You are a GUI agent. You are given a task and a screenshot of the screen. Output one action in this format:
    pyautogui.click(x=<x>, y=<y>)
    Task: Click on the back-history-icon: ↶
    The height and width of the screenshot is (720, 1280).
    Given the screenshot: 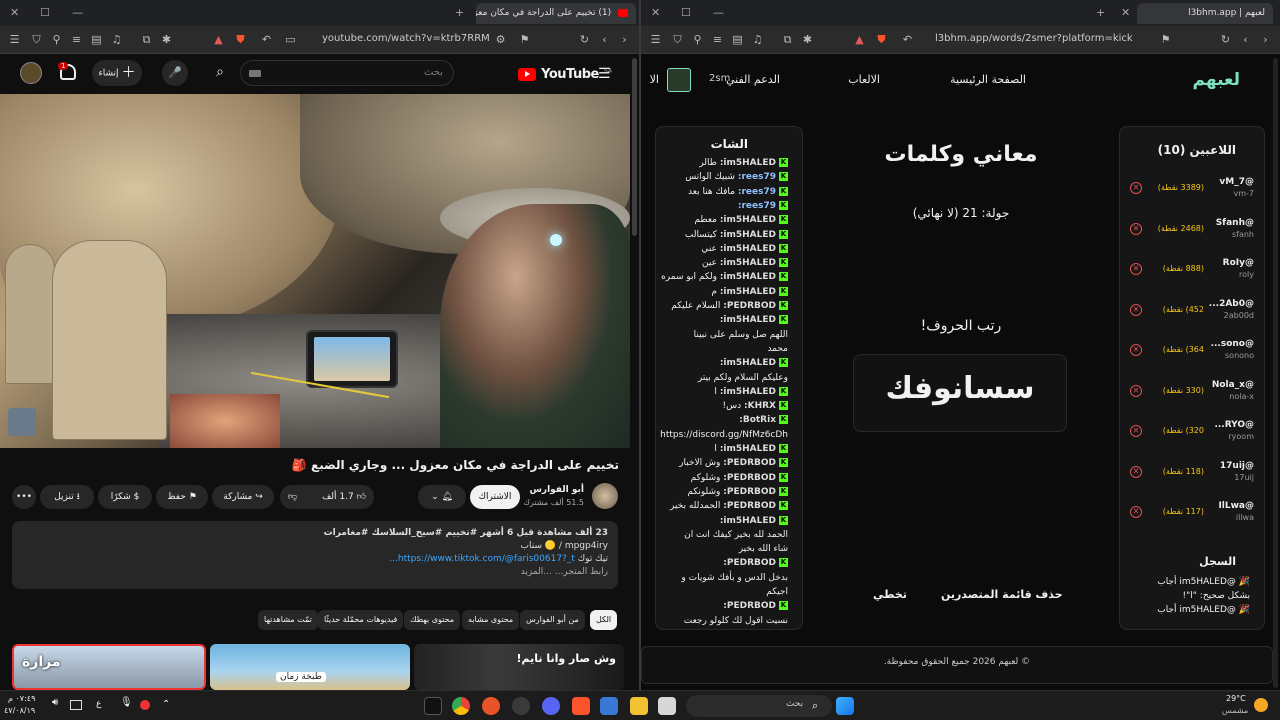 What is the action you would take?
    pyautogui.click(x=266, y=39)
    